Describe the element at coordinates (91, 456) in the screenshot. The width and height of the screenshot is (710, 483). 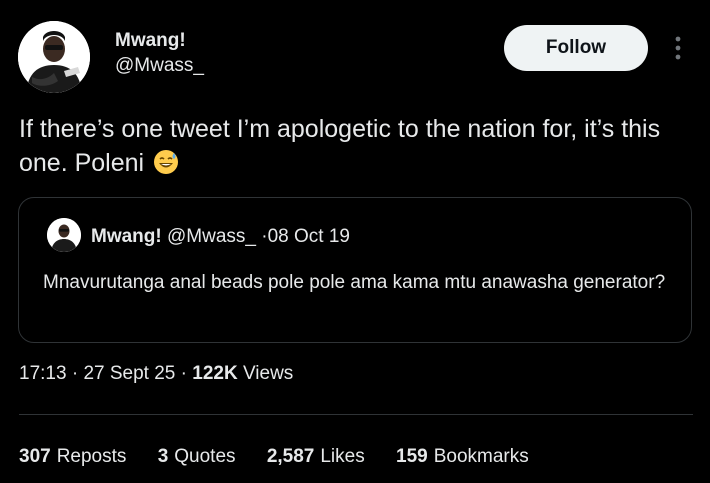
I see `reposts-label: Reposts` at that location.